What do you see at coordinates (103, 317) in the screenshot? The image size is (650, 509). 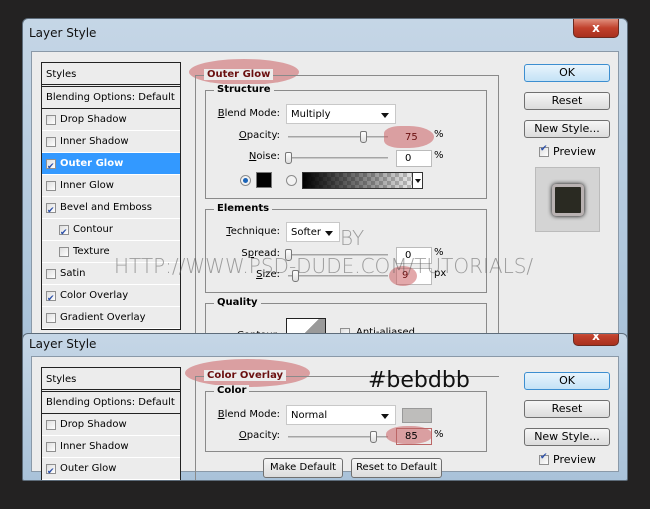 I see `style-item-label: Gradient Overlay` at bounding box center [103, 317].